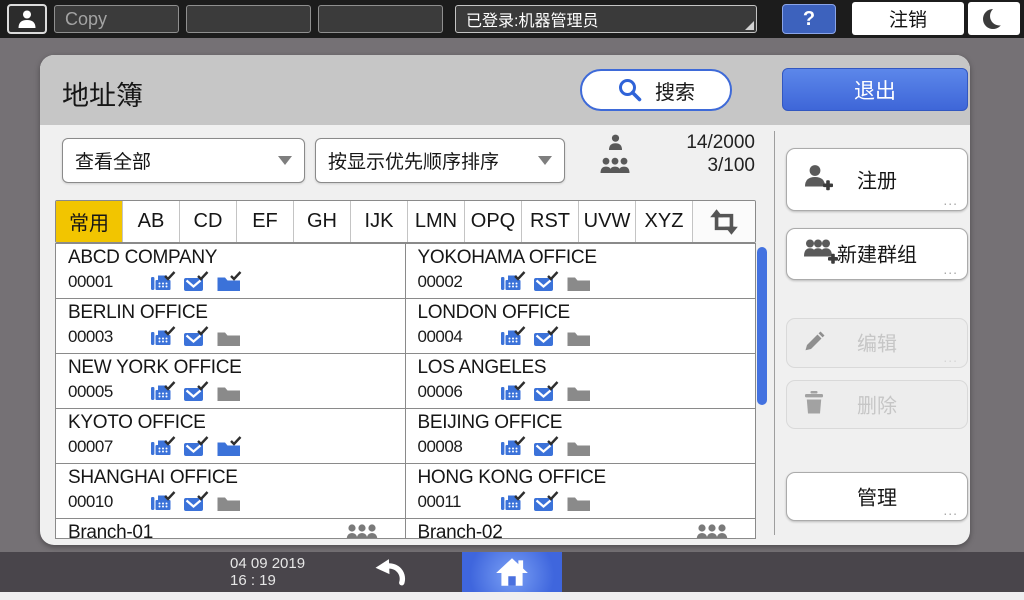 The width and height of the screenshot is (1024, 600). I want to click on contact-name: LONDON OFFICE, so click(494, 312).